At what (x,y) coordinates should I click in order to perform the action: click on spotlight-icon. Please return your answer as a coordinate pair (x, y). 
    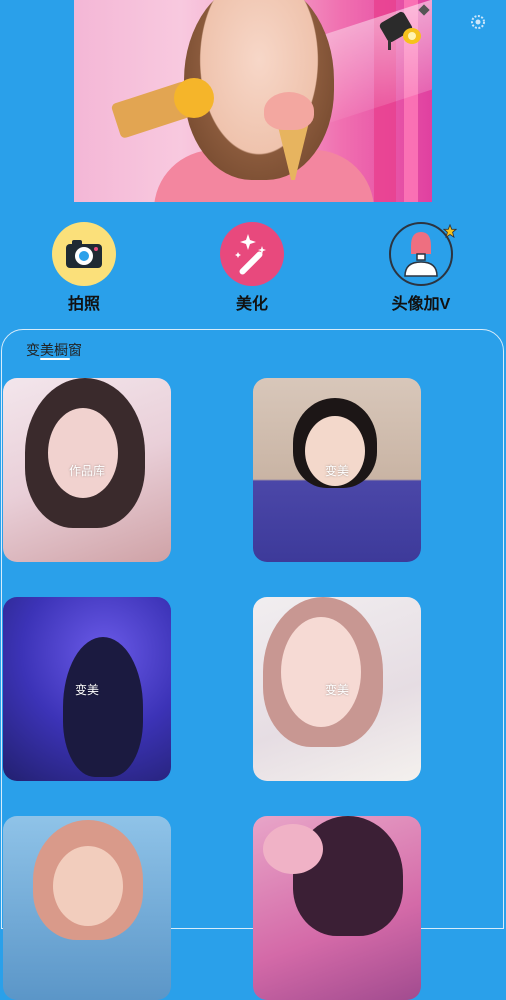
    Looking at the image, I should click on (404, 27).